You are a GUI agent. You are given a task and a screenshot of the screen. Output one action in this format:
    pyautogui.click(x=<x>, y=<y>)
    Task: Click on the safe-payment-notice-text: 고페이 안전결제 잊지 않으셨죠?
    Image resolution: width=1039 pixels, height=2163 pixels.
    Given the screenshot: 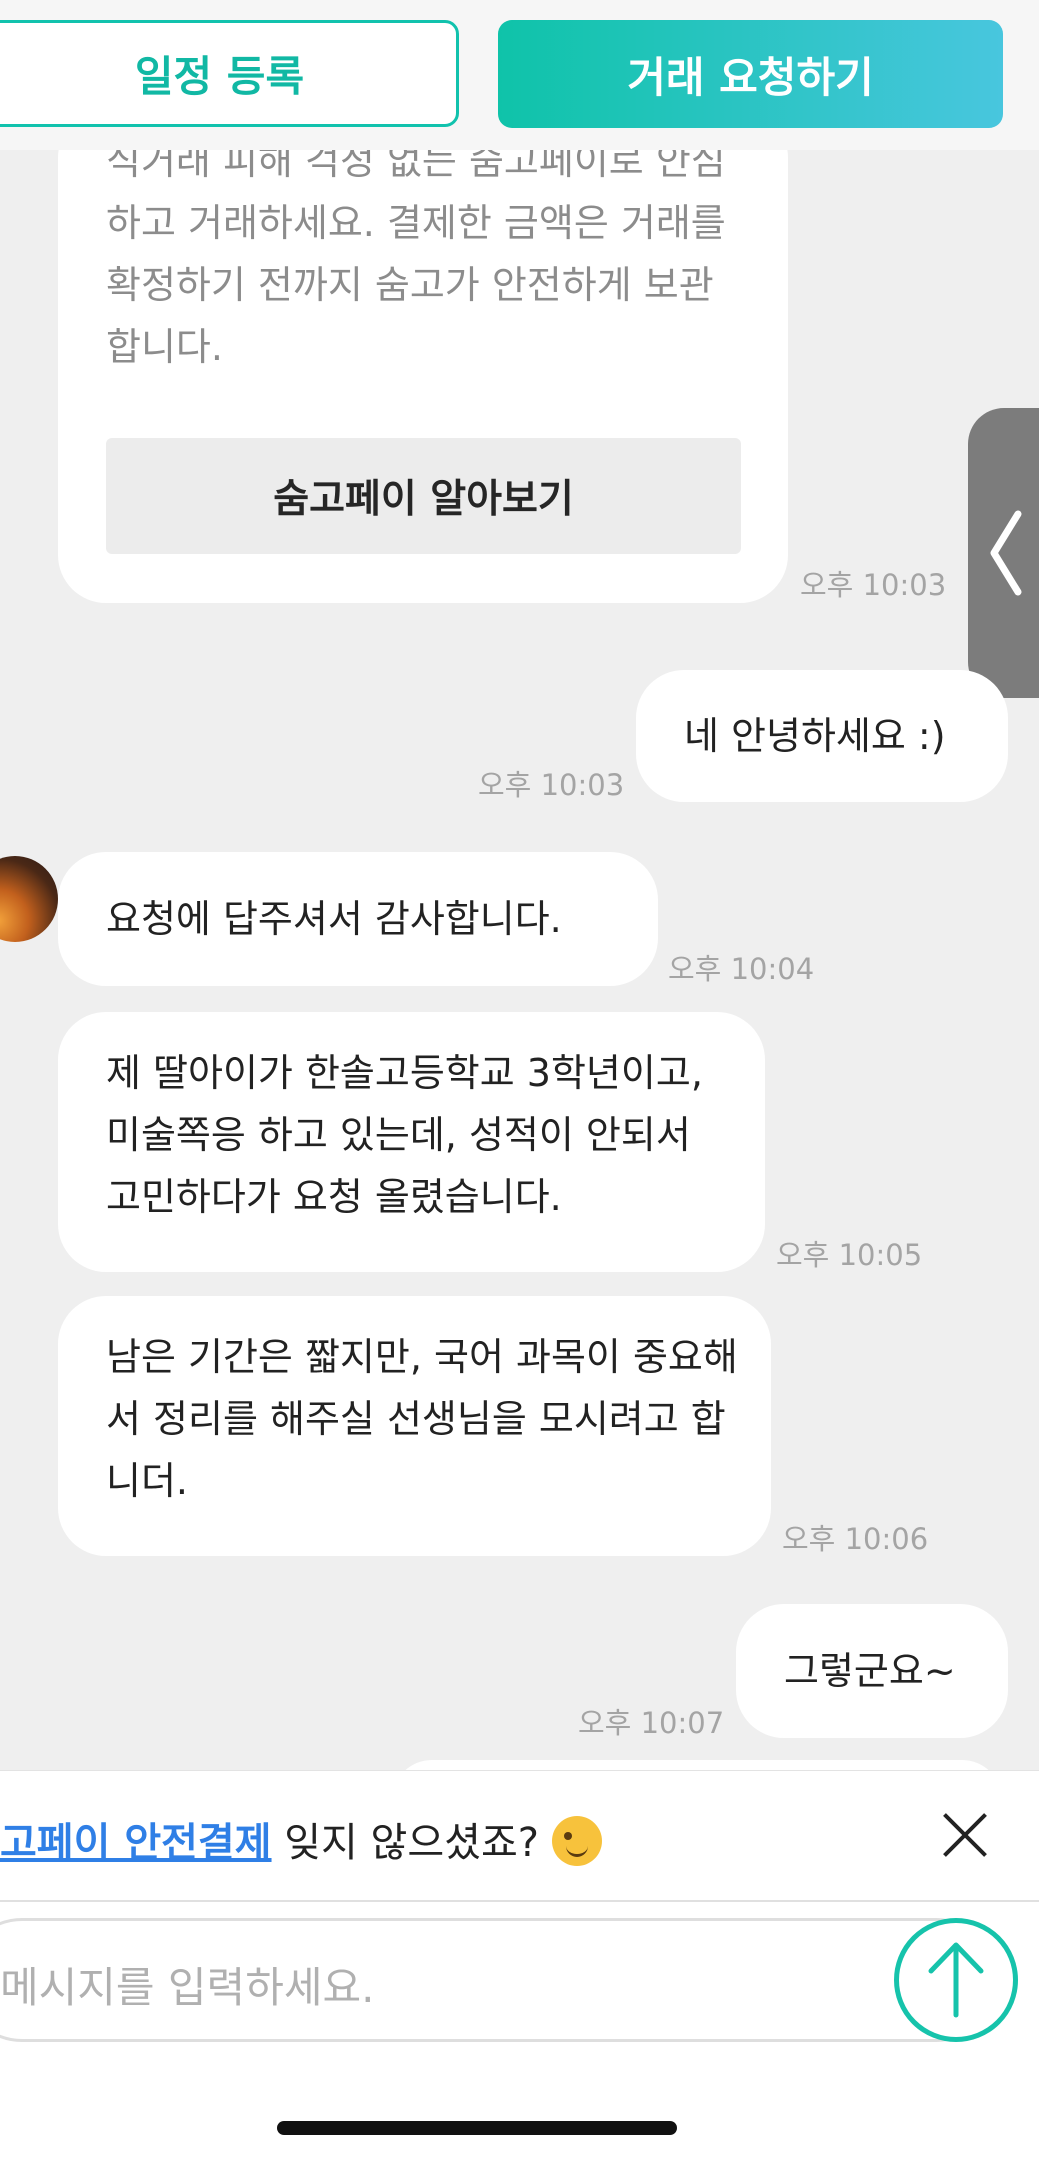 What is the action you would take?
    pyautogui.click(x=301, y=1839)
    